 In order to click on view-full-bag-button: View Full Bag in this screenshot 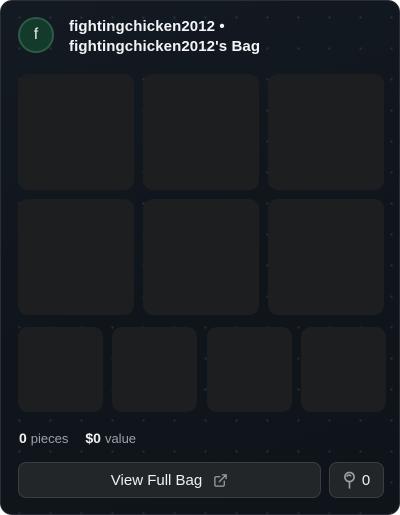, I will do `click(169, 480)`.